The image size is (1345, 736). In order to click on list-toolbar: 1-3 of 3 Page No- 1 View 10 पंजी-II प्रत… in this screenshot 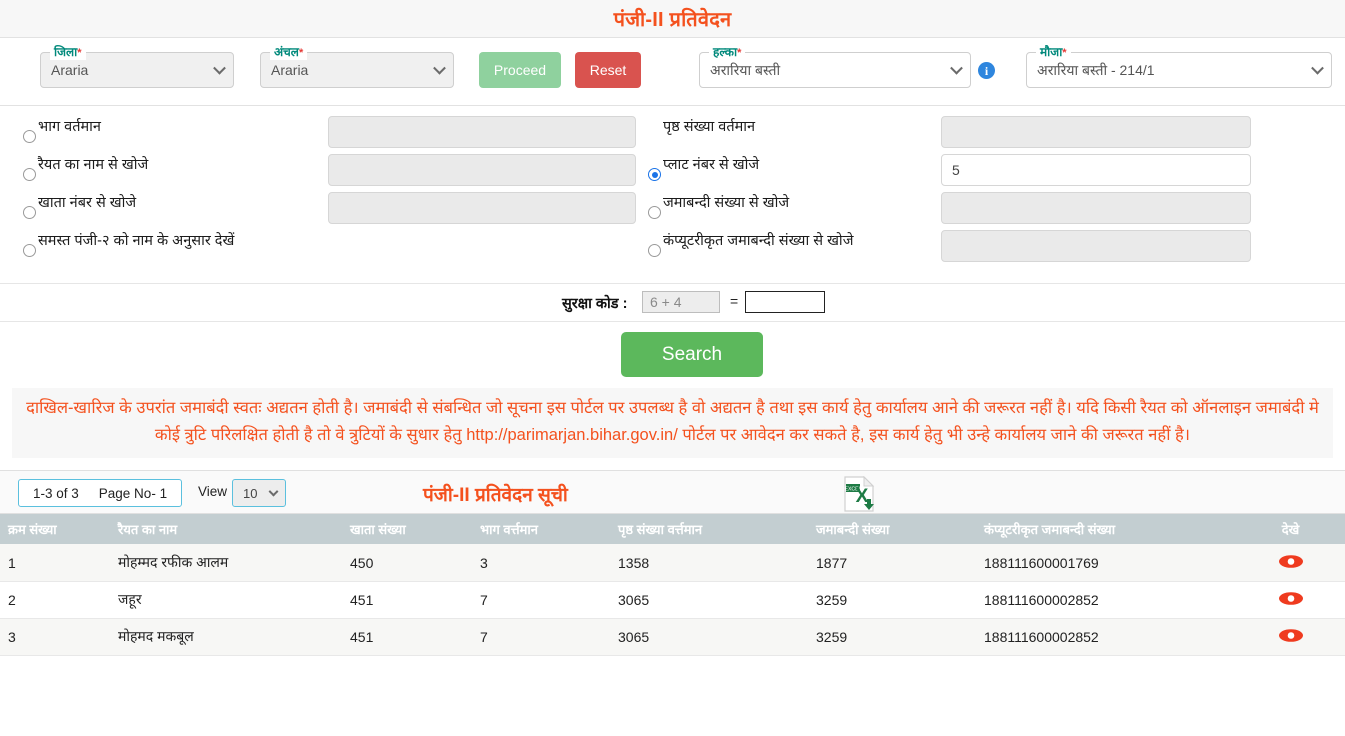, I will do `click(672, 492)`.